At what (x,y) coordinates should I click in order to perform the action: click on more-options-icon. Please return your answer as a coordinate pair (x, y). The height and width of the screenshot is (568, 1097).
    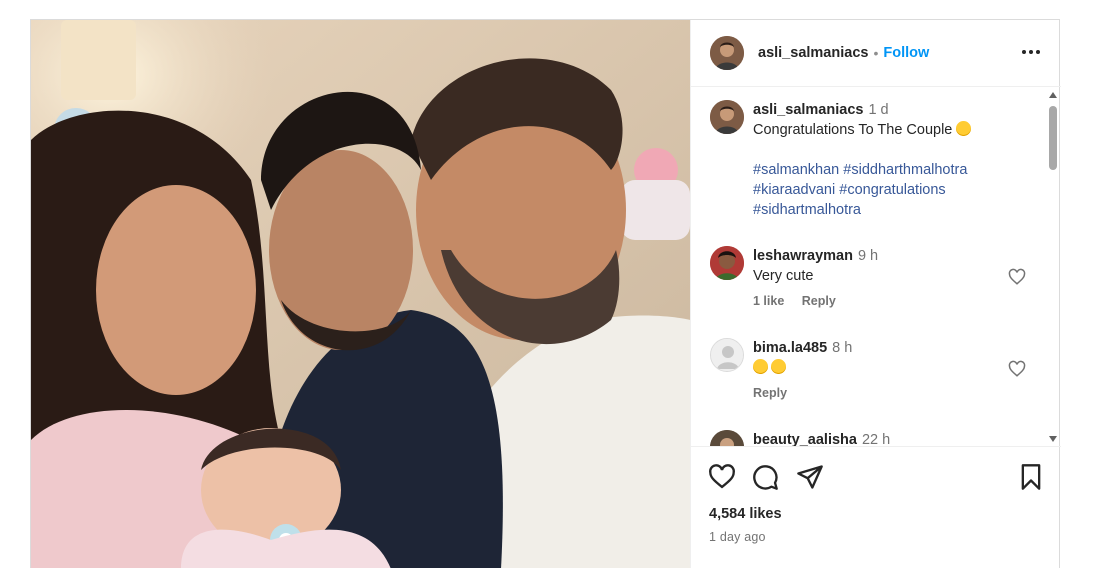
    Looking at the image, I should click on (1031, 52).